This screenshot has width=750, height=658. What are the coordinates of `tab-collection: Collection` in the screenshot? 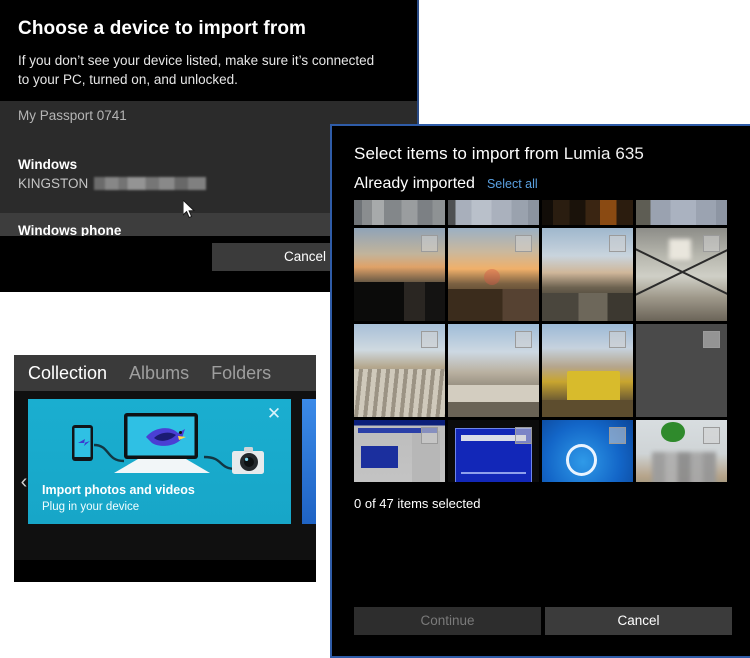 It's located at (67, 373).